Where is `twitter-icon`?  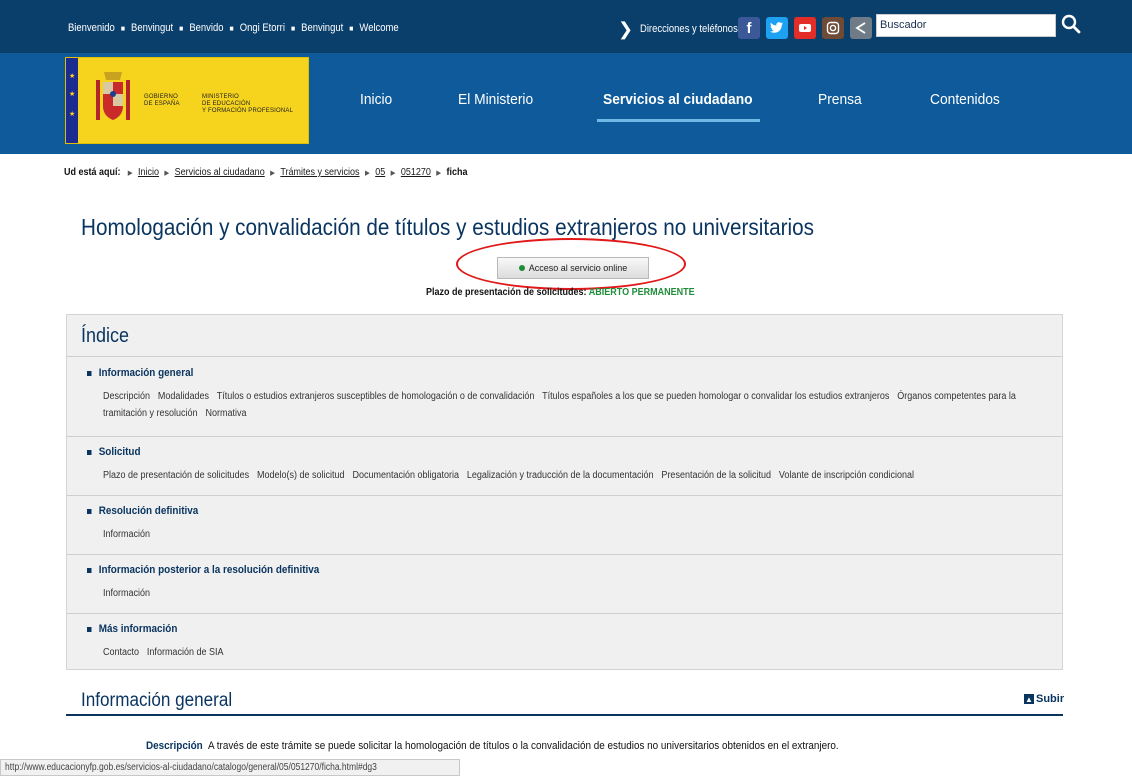
twitter-icon is located at coordinates (777, 28).